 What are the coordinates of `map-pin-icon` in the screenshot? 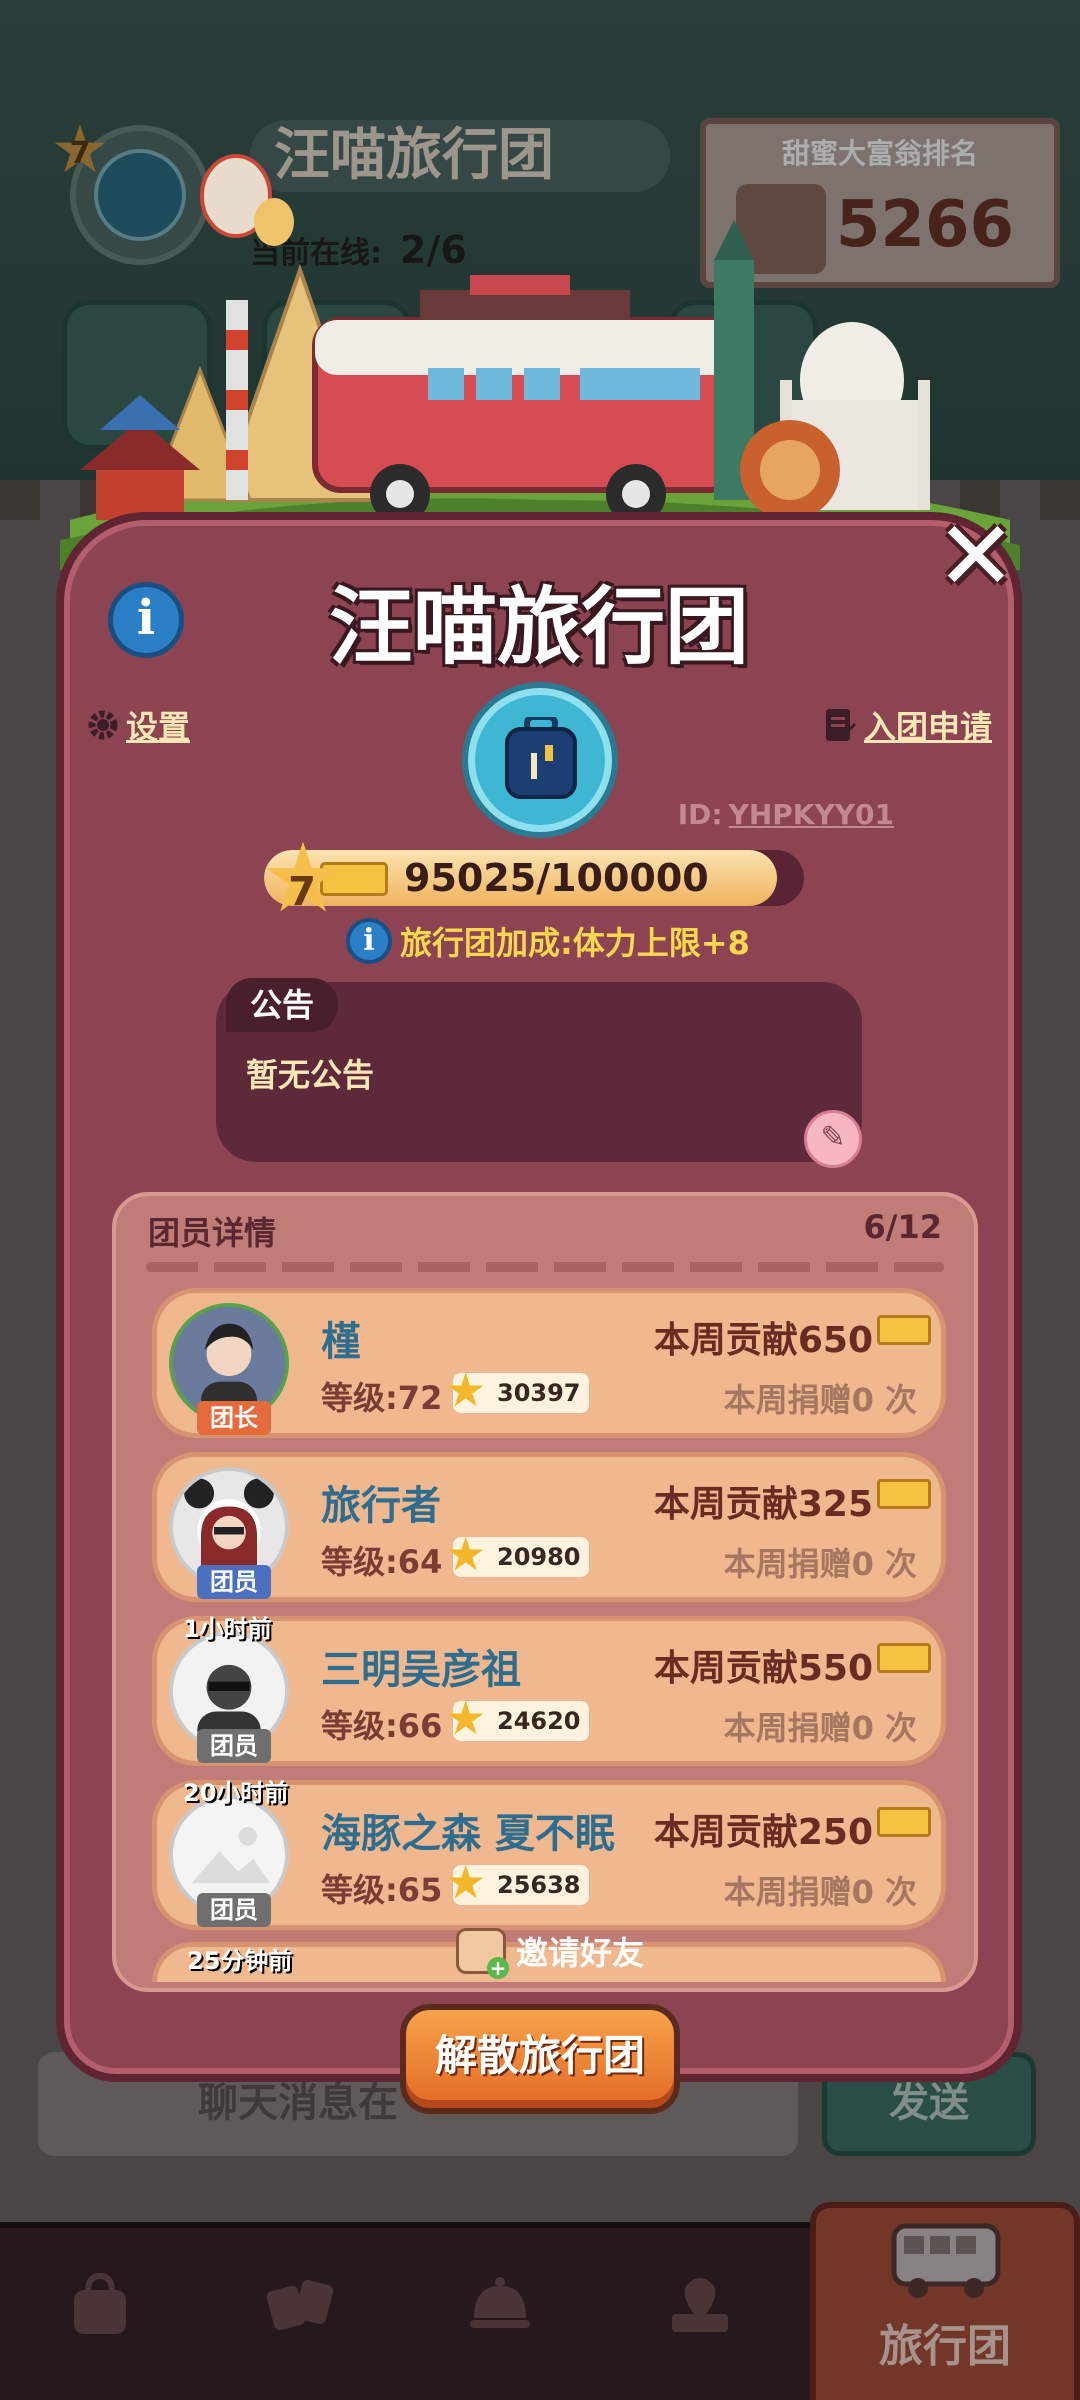 It's located at (700, 2305).